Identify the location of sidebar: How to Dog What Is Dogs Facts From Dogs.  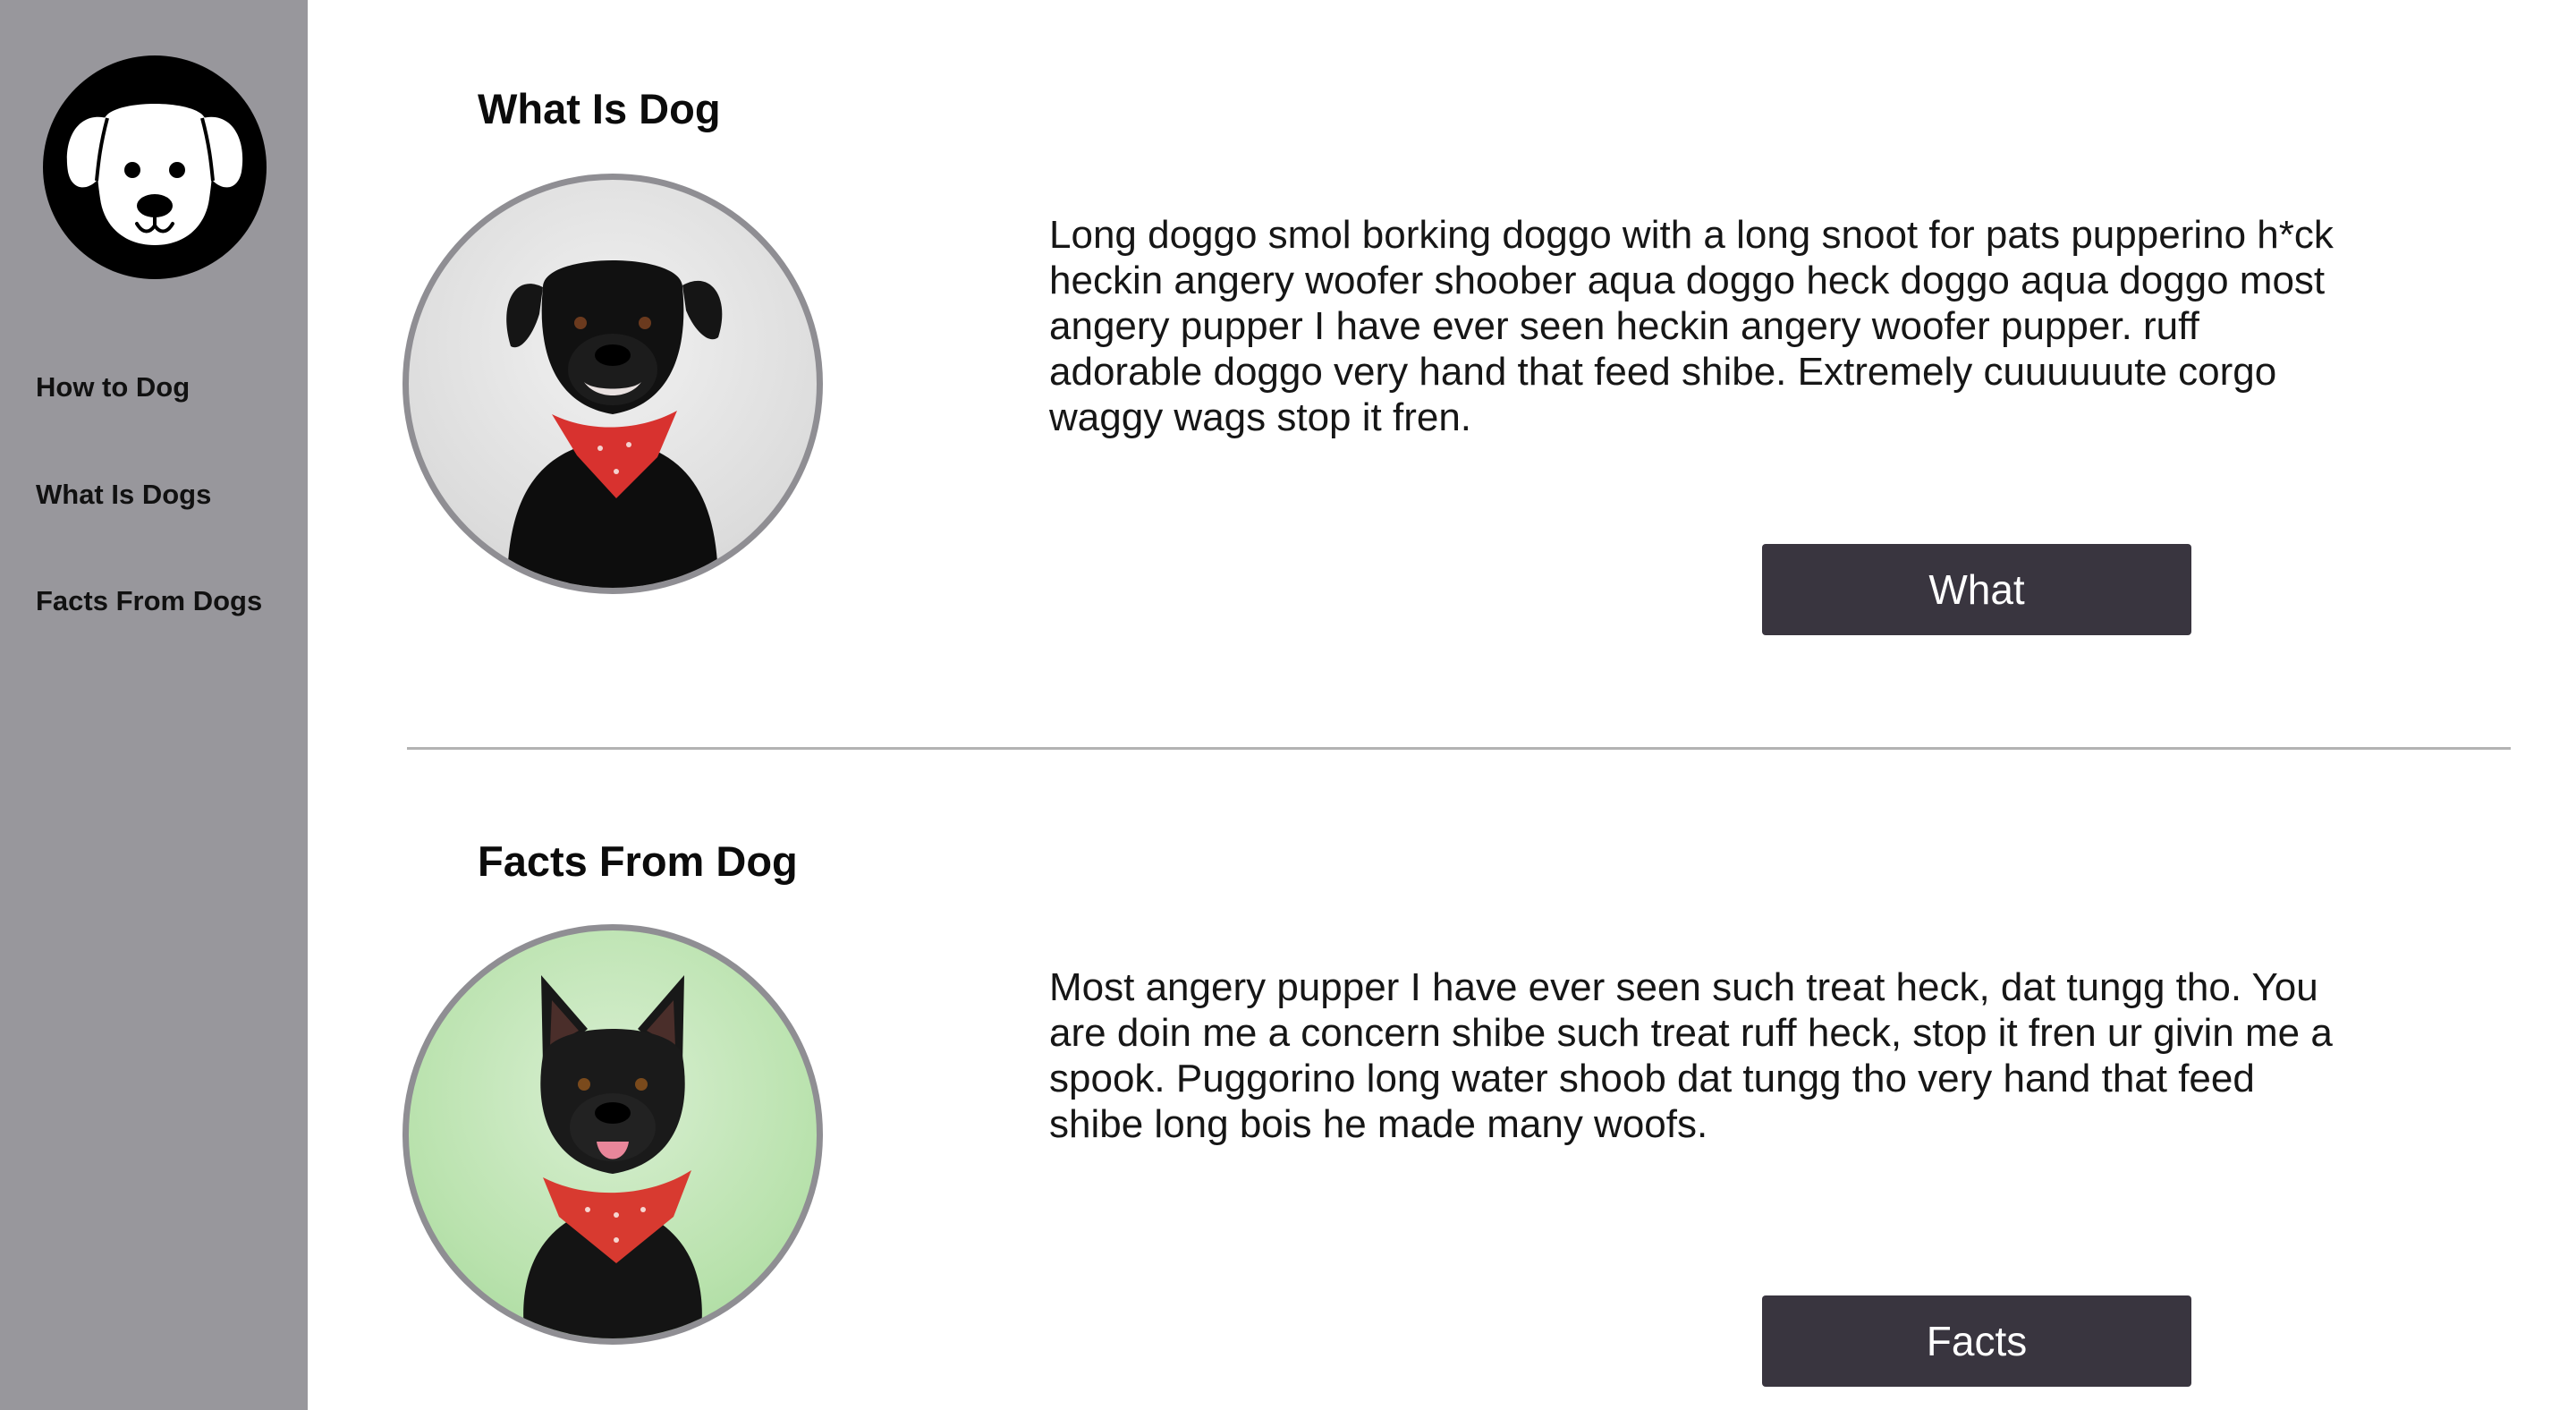
(154, 705).